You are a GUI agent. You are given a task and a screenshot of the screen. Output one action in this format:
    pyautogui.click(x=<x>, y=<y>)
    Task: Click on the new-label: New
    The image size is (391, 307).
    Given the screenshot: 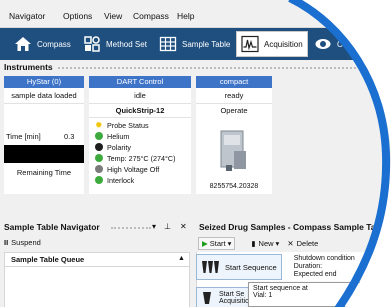 What is the action you would take?
    pyautogui.click(x=266, y=243)
    